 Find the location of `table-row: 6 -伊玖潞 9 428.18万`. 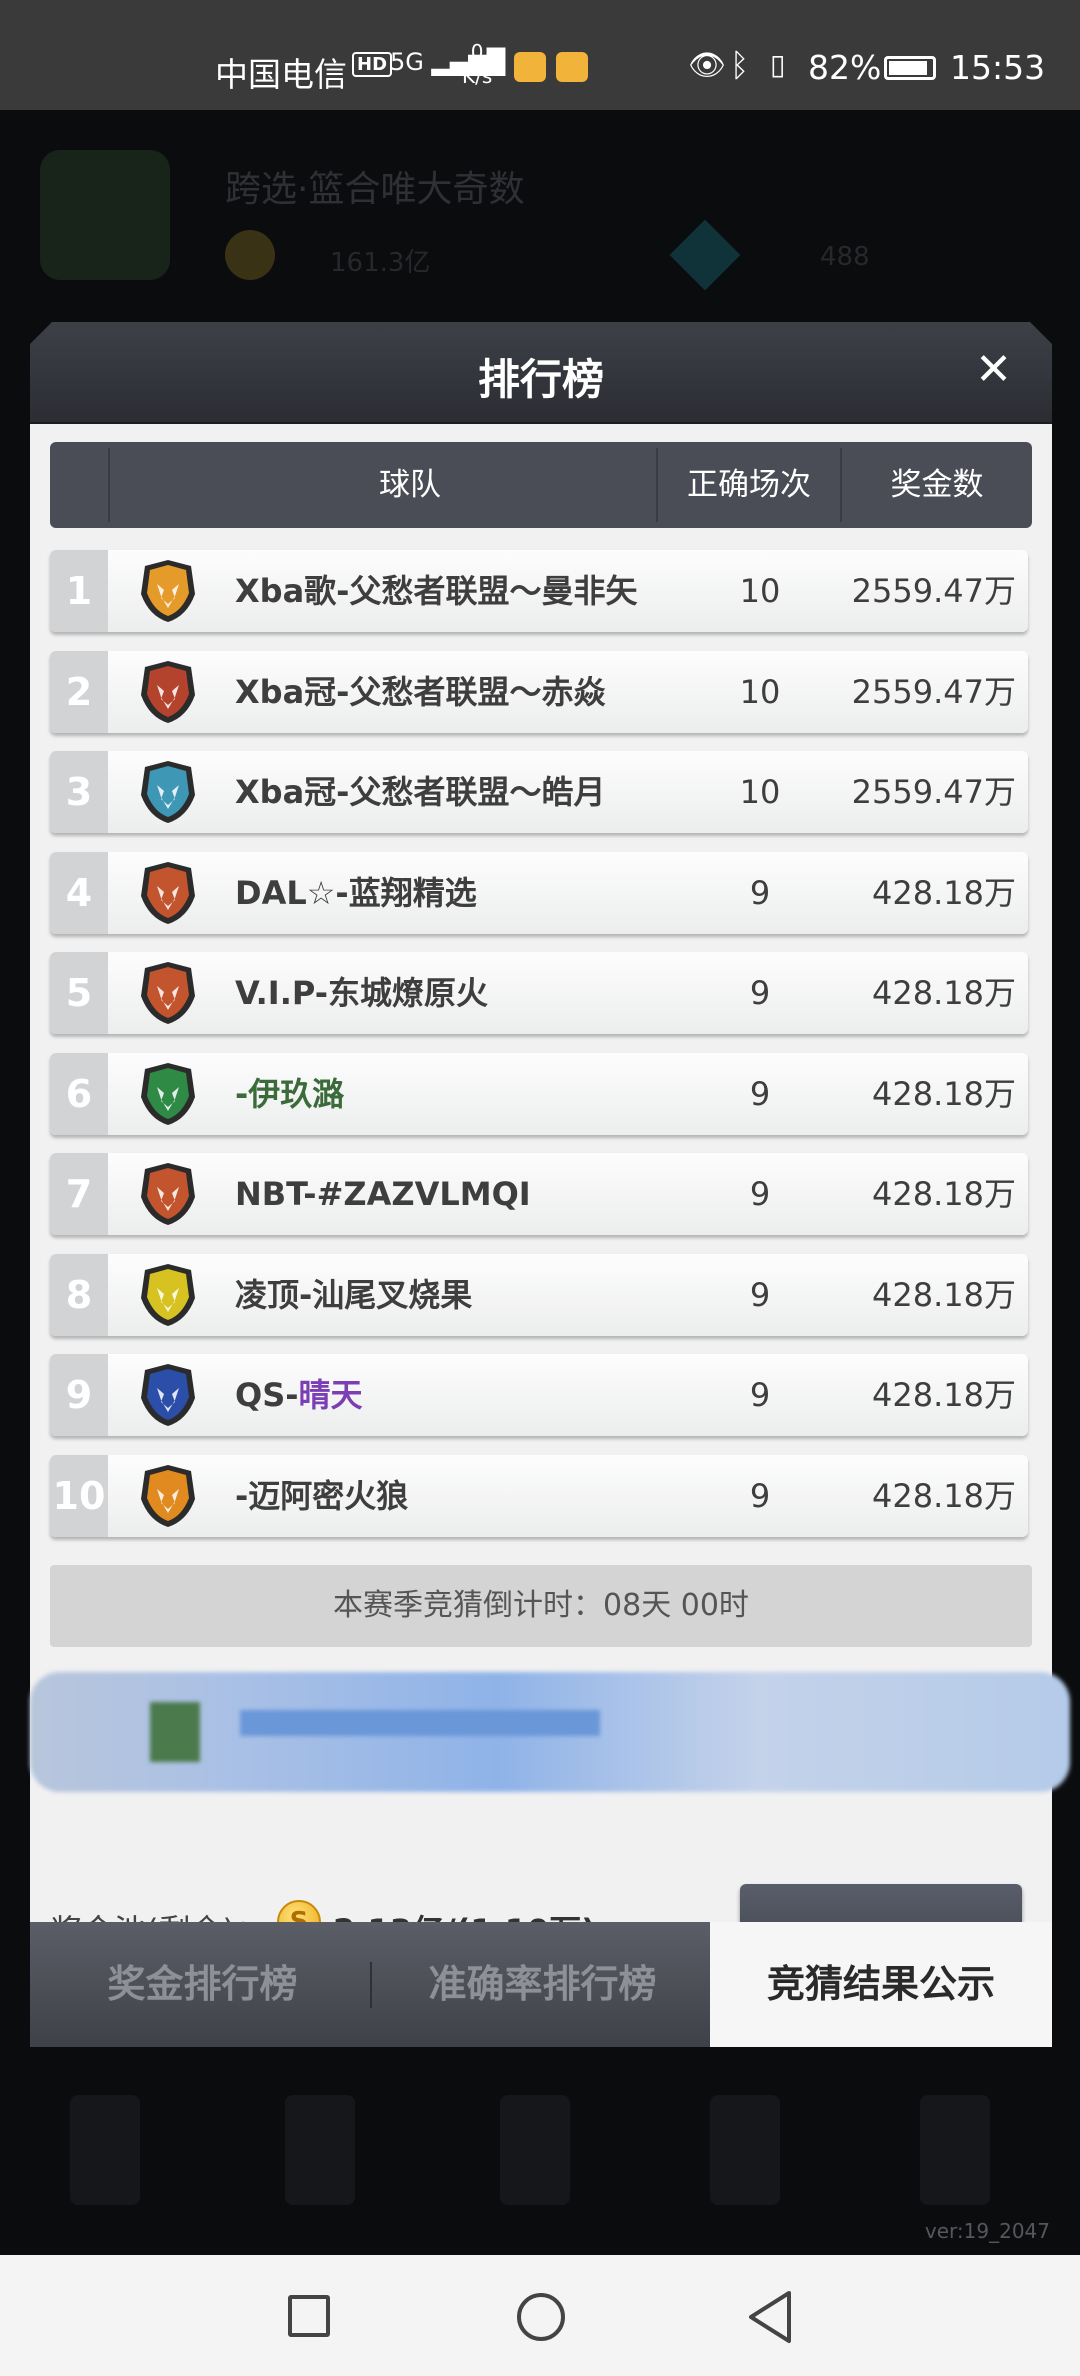

table-row: 6 -伊玖潞 9 428.18万 is located at coordinates (539, 1093).